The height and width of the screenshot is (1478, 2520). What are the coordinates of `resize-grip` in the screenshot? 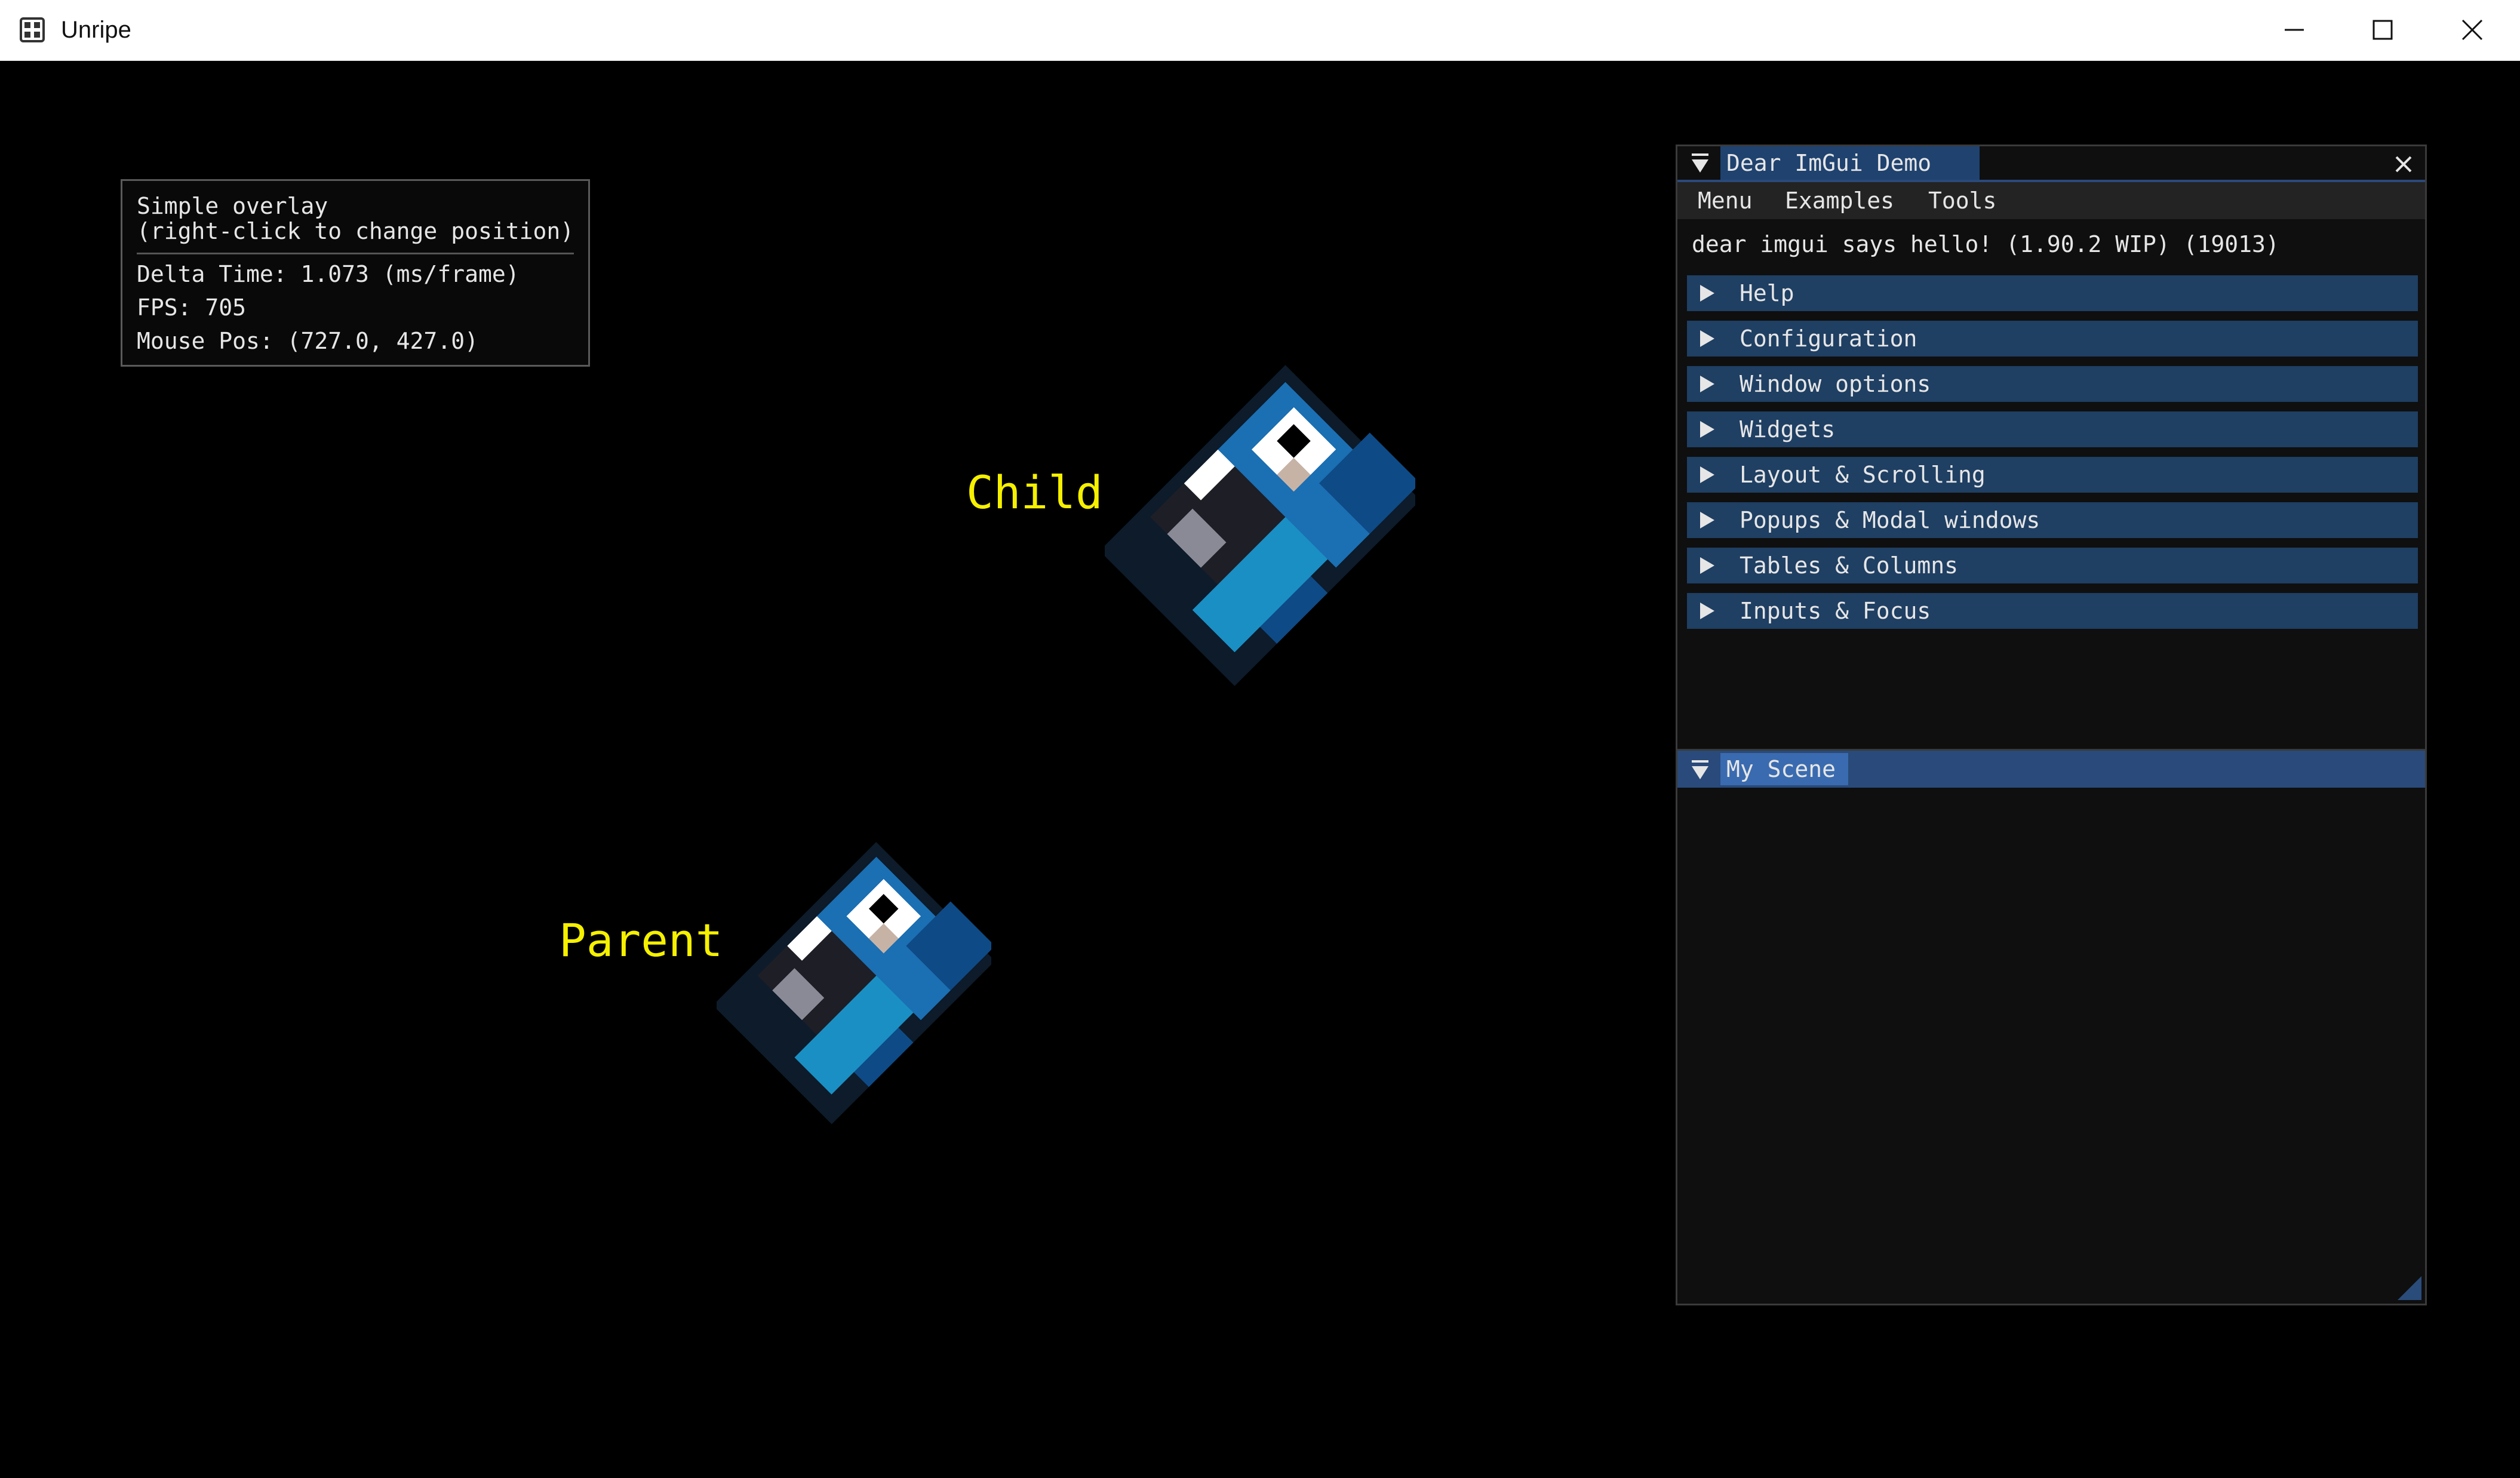 It's located at (2409, 1288).